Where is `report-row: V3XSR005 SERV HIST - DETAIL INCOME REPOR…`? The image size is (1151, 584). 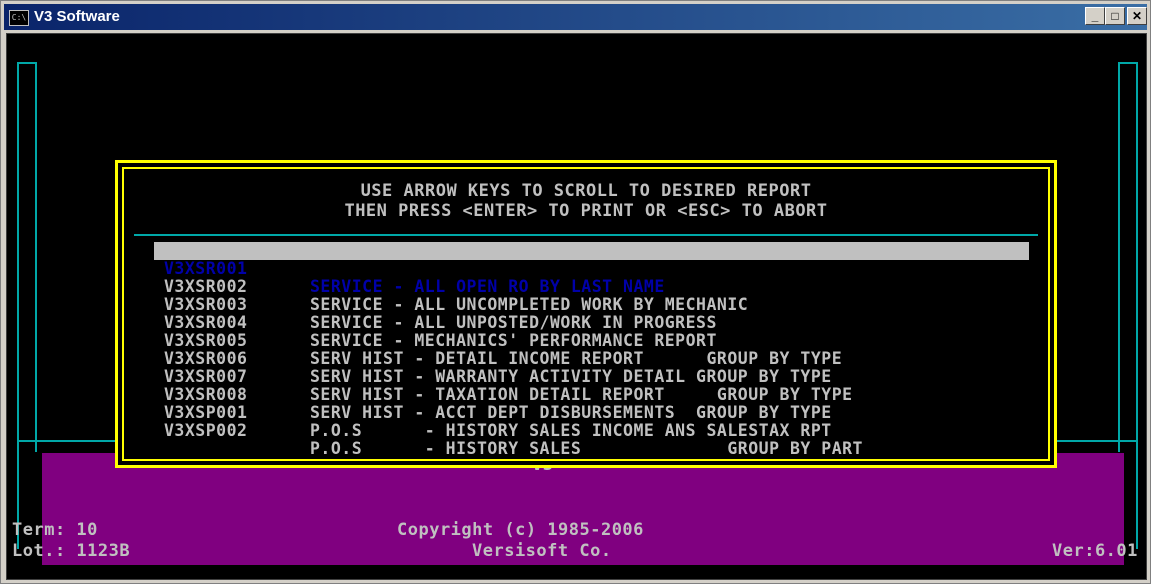
report-row: V3XSR005 SERV HIST - DETAIL INCOME REPOR… is located at coordinates (591, 341).